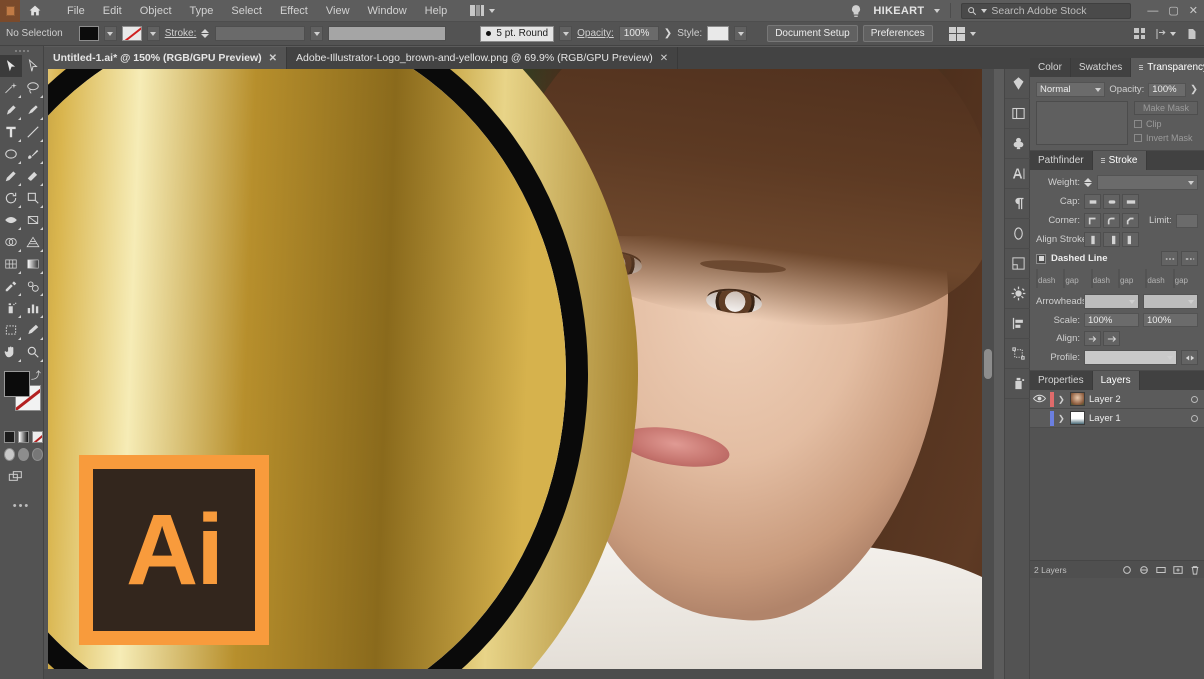 This screenshot has height=679, width=1204. What do you see at coordinates (33, 242) in the screenshot?
I see `perspective-grid-tool` at bounding box center [33, 242].